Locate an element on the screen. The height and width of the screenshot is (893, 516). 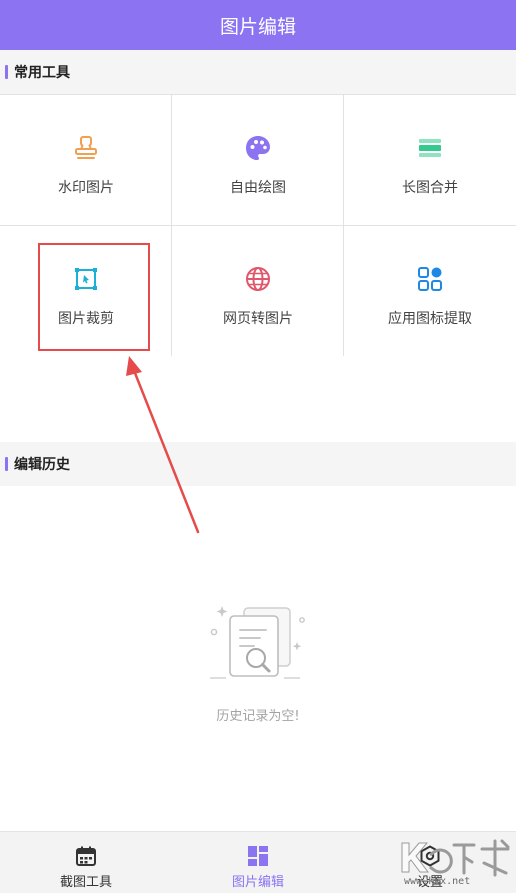
tab-image-edit: 图片编辑 is located at coordinates (258, 862).